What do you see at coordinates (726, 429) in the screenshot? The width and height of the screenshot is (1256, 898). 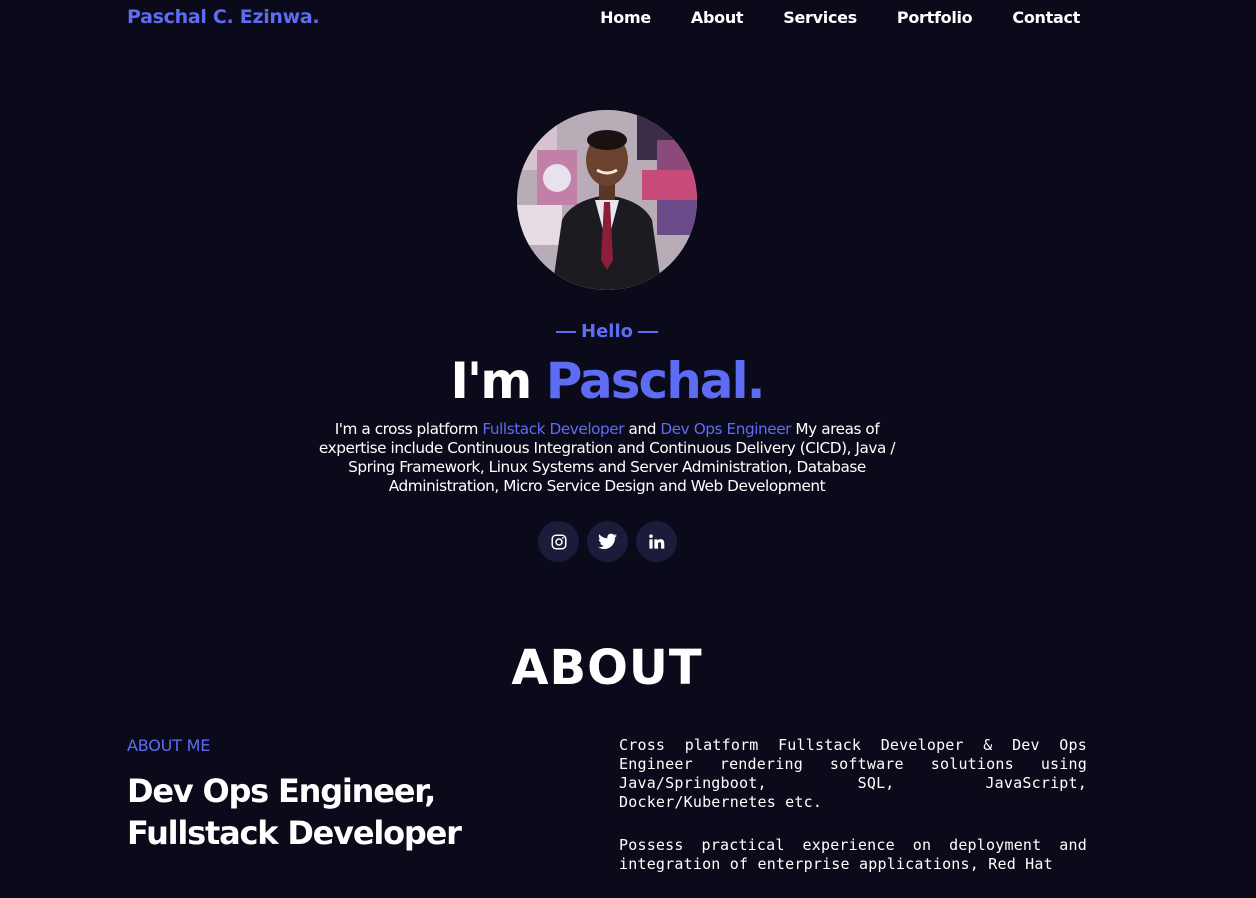 I see `intro-role-devops: Dev Ops Engineer` at bounding box center [726, 429].